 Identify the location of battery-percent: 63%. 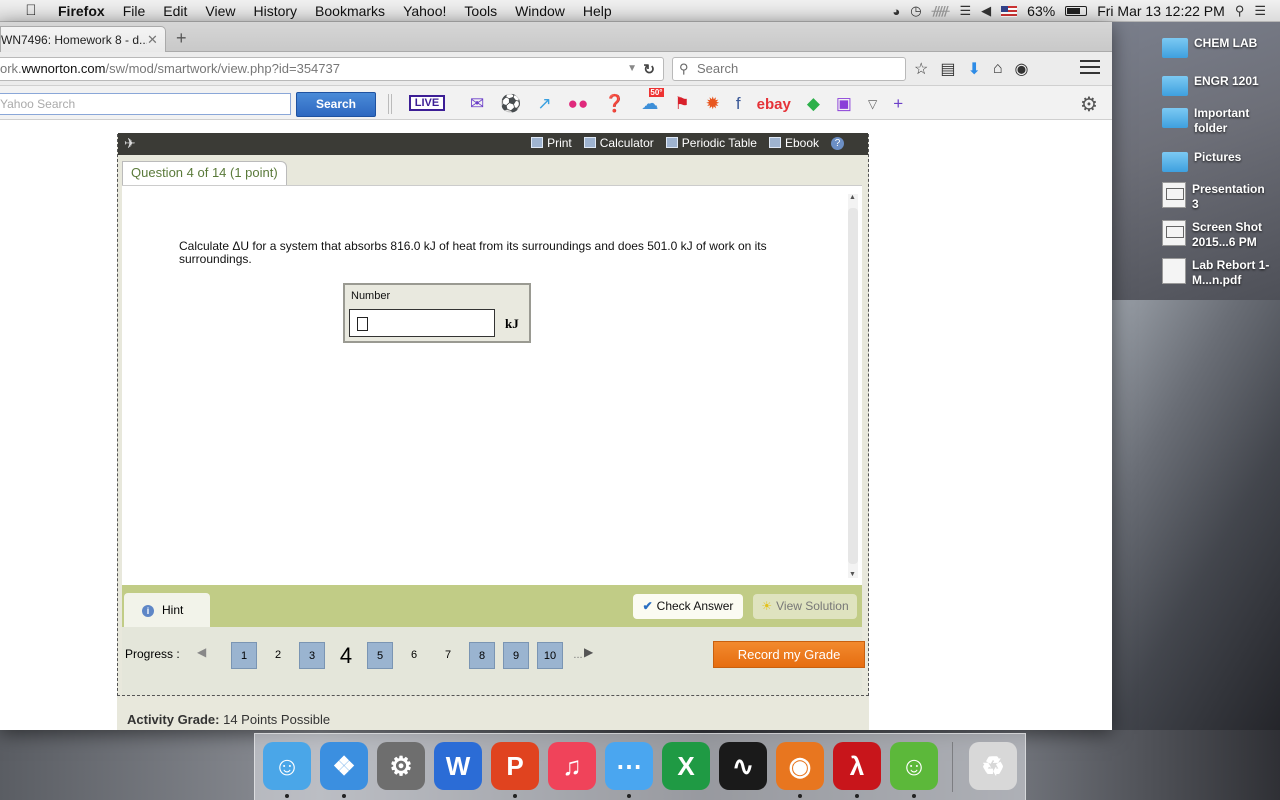
(1041, 11).